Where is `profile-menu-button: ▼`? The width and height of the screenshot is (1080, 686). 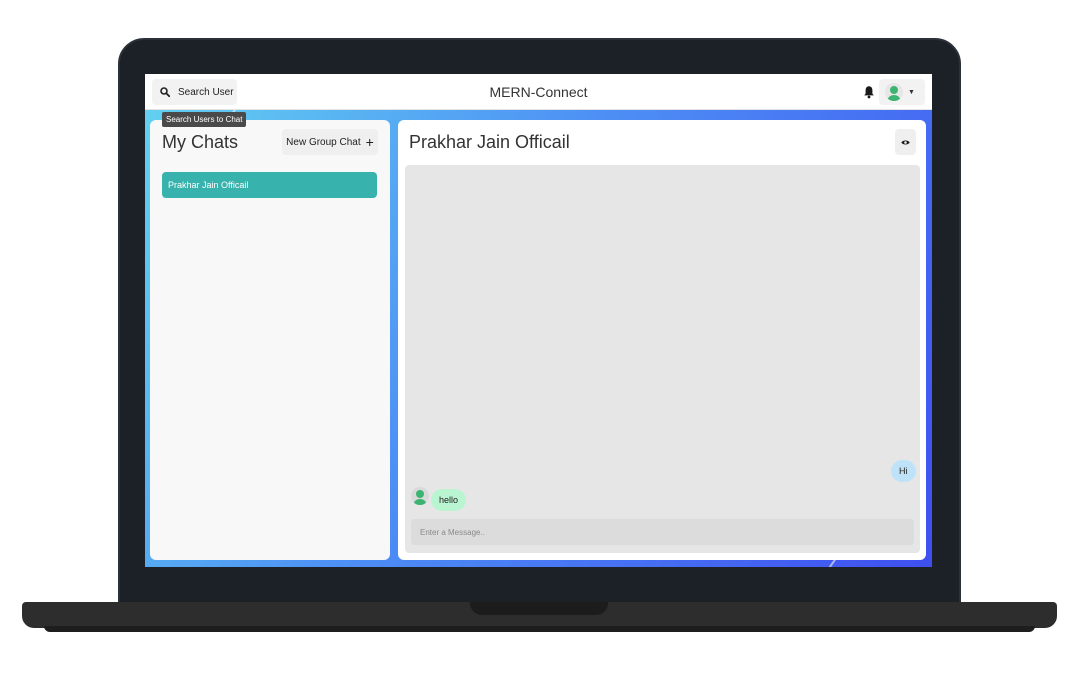
profile-menu-button: ▼ is located at coordinates (902, 92).